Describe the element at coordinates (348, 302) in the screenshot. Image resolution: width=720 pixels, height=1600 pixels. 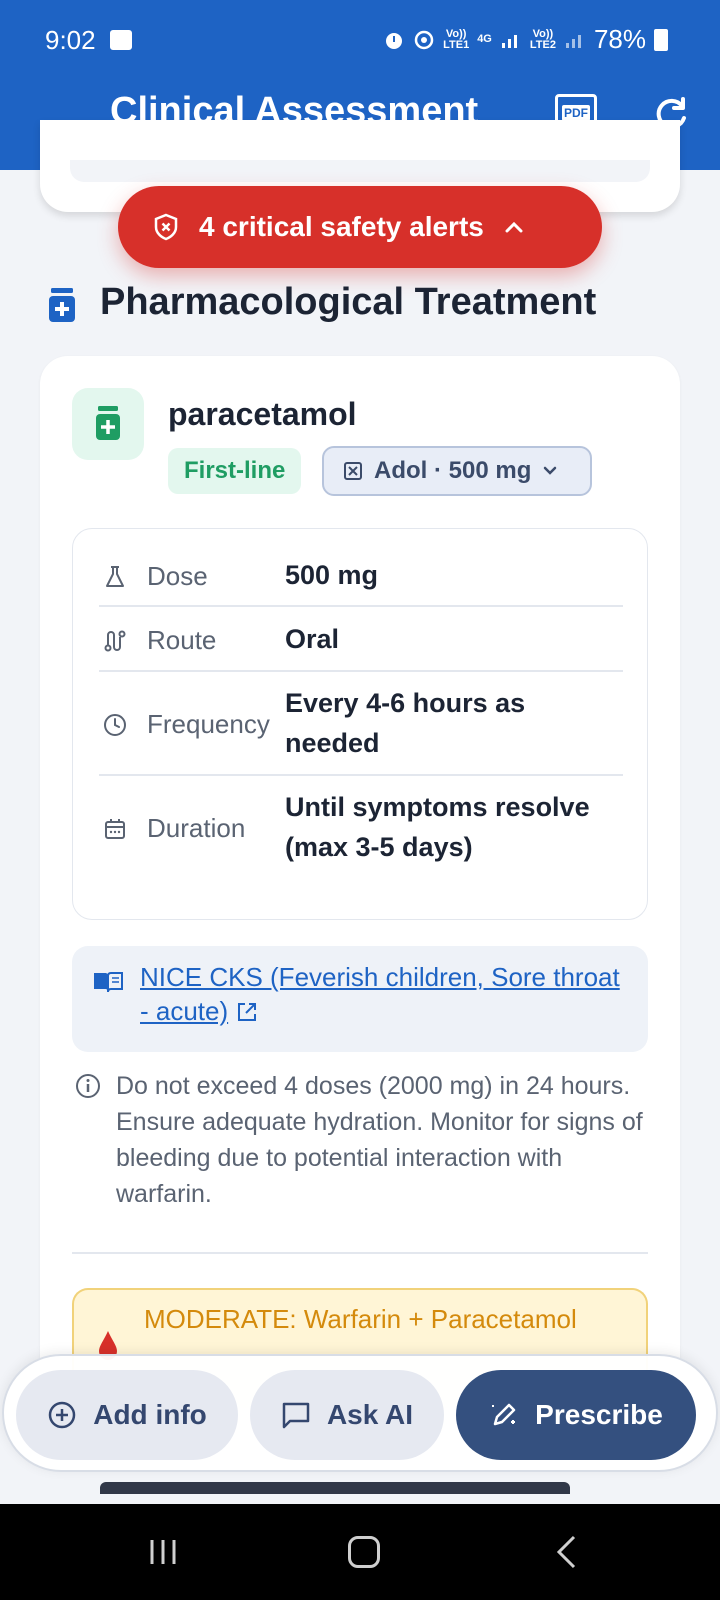
I see `section-title: Pharmacological Treatment` at that location.